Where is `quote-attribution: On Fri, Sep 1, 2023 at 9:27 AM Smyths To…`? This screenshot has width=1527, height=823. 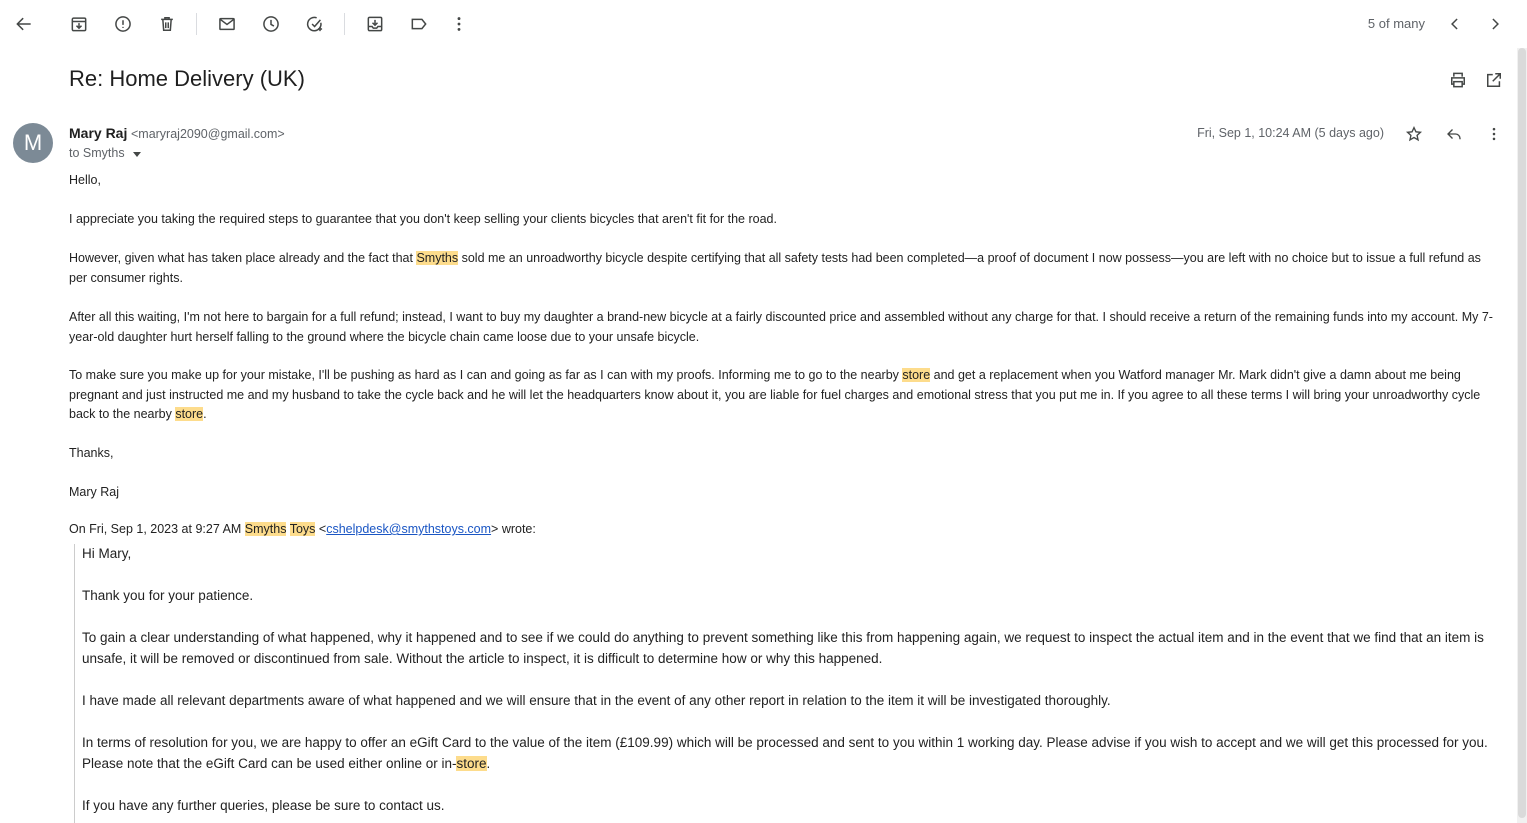
quote-attribution: On Fri, Sep 1, 2023 at 9:27 AM Smyths To… is located at coordinates (302, 529).